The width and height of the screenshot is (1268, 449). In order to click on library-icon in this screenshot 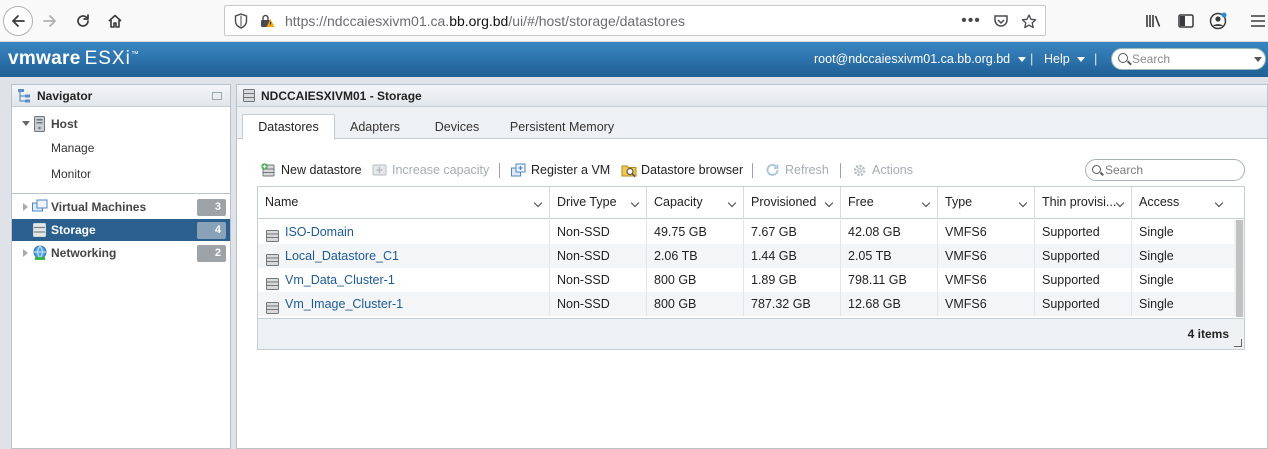, I will do `click(1154, 21)`.